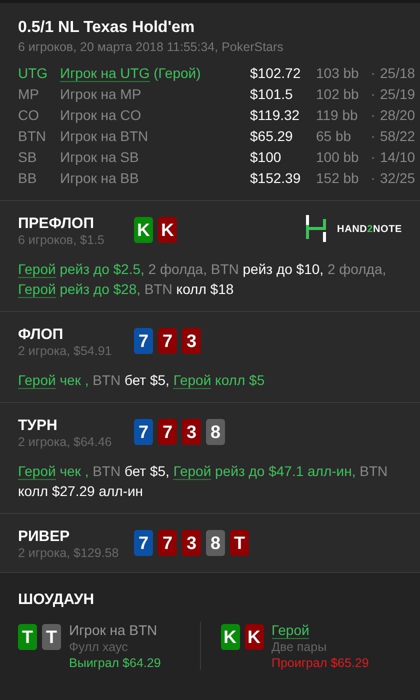 This screenshot has width=420, height=700. What do you see at coordinates (56, 223) in the screenshot?
I see `street-title: ПРЕФЛОП` at bounding box center [56, 223].